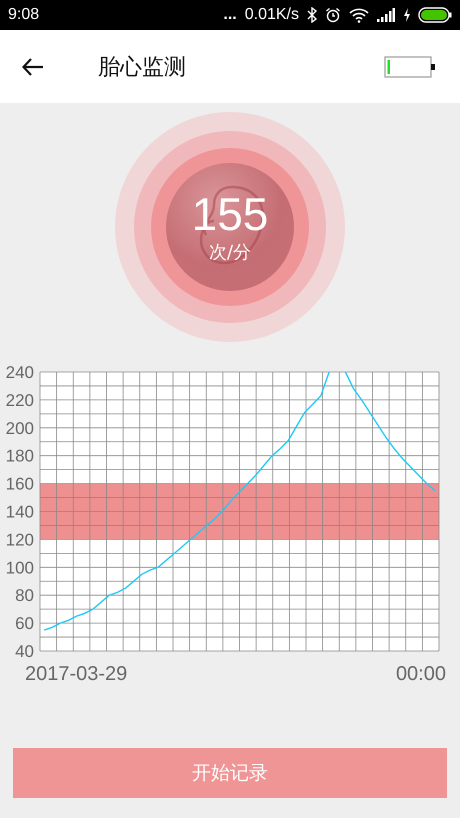 The width and height of the screenshot is (460, 818). I want to click on clock: 9:08, so click(24, 15).